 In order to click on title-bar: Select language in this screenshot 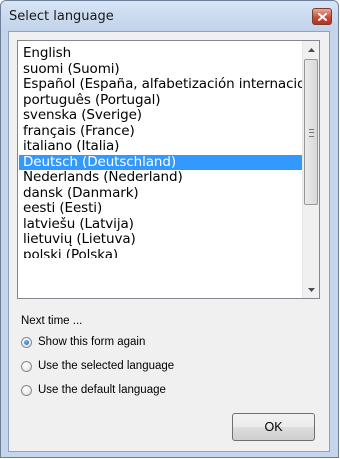, I will do `click(169, 16)`.